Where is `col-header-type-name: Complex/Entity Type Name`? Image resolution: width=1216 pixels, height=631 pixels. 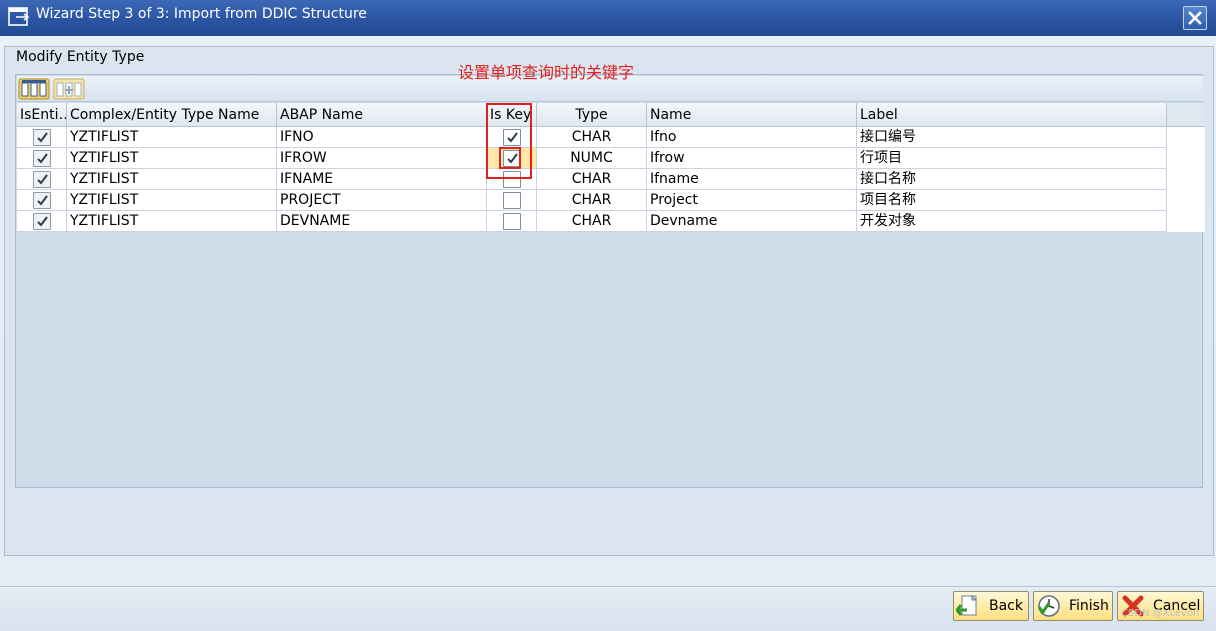 col-header-type-name: Complex/Entity Type Name is located at coordinates (172, 115).